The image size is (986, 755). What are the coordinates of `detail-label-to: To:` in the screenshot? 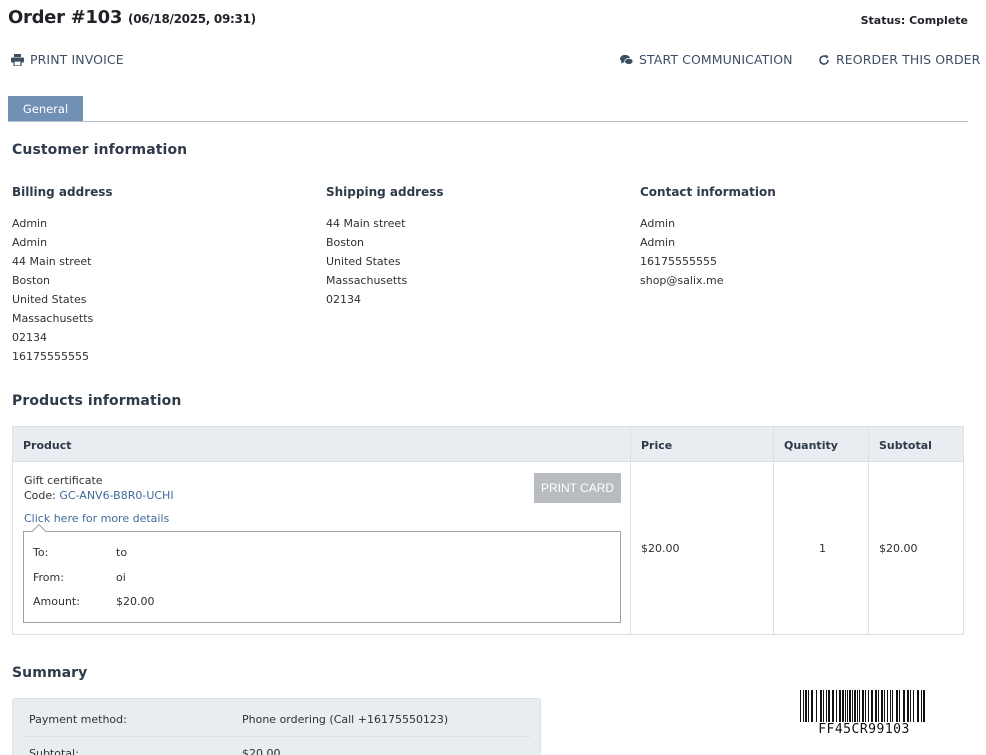 It's located at (41, 552).